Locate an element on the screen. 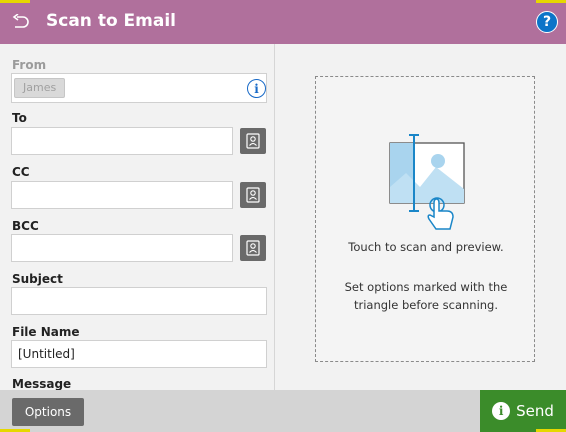 The image size is (566, 432). help-button: ? is located at coordinates (547, 22).